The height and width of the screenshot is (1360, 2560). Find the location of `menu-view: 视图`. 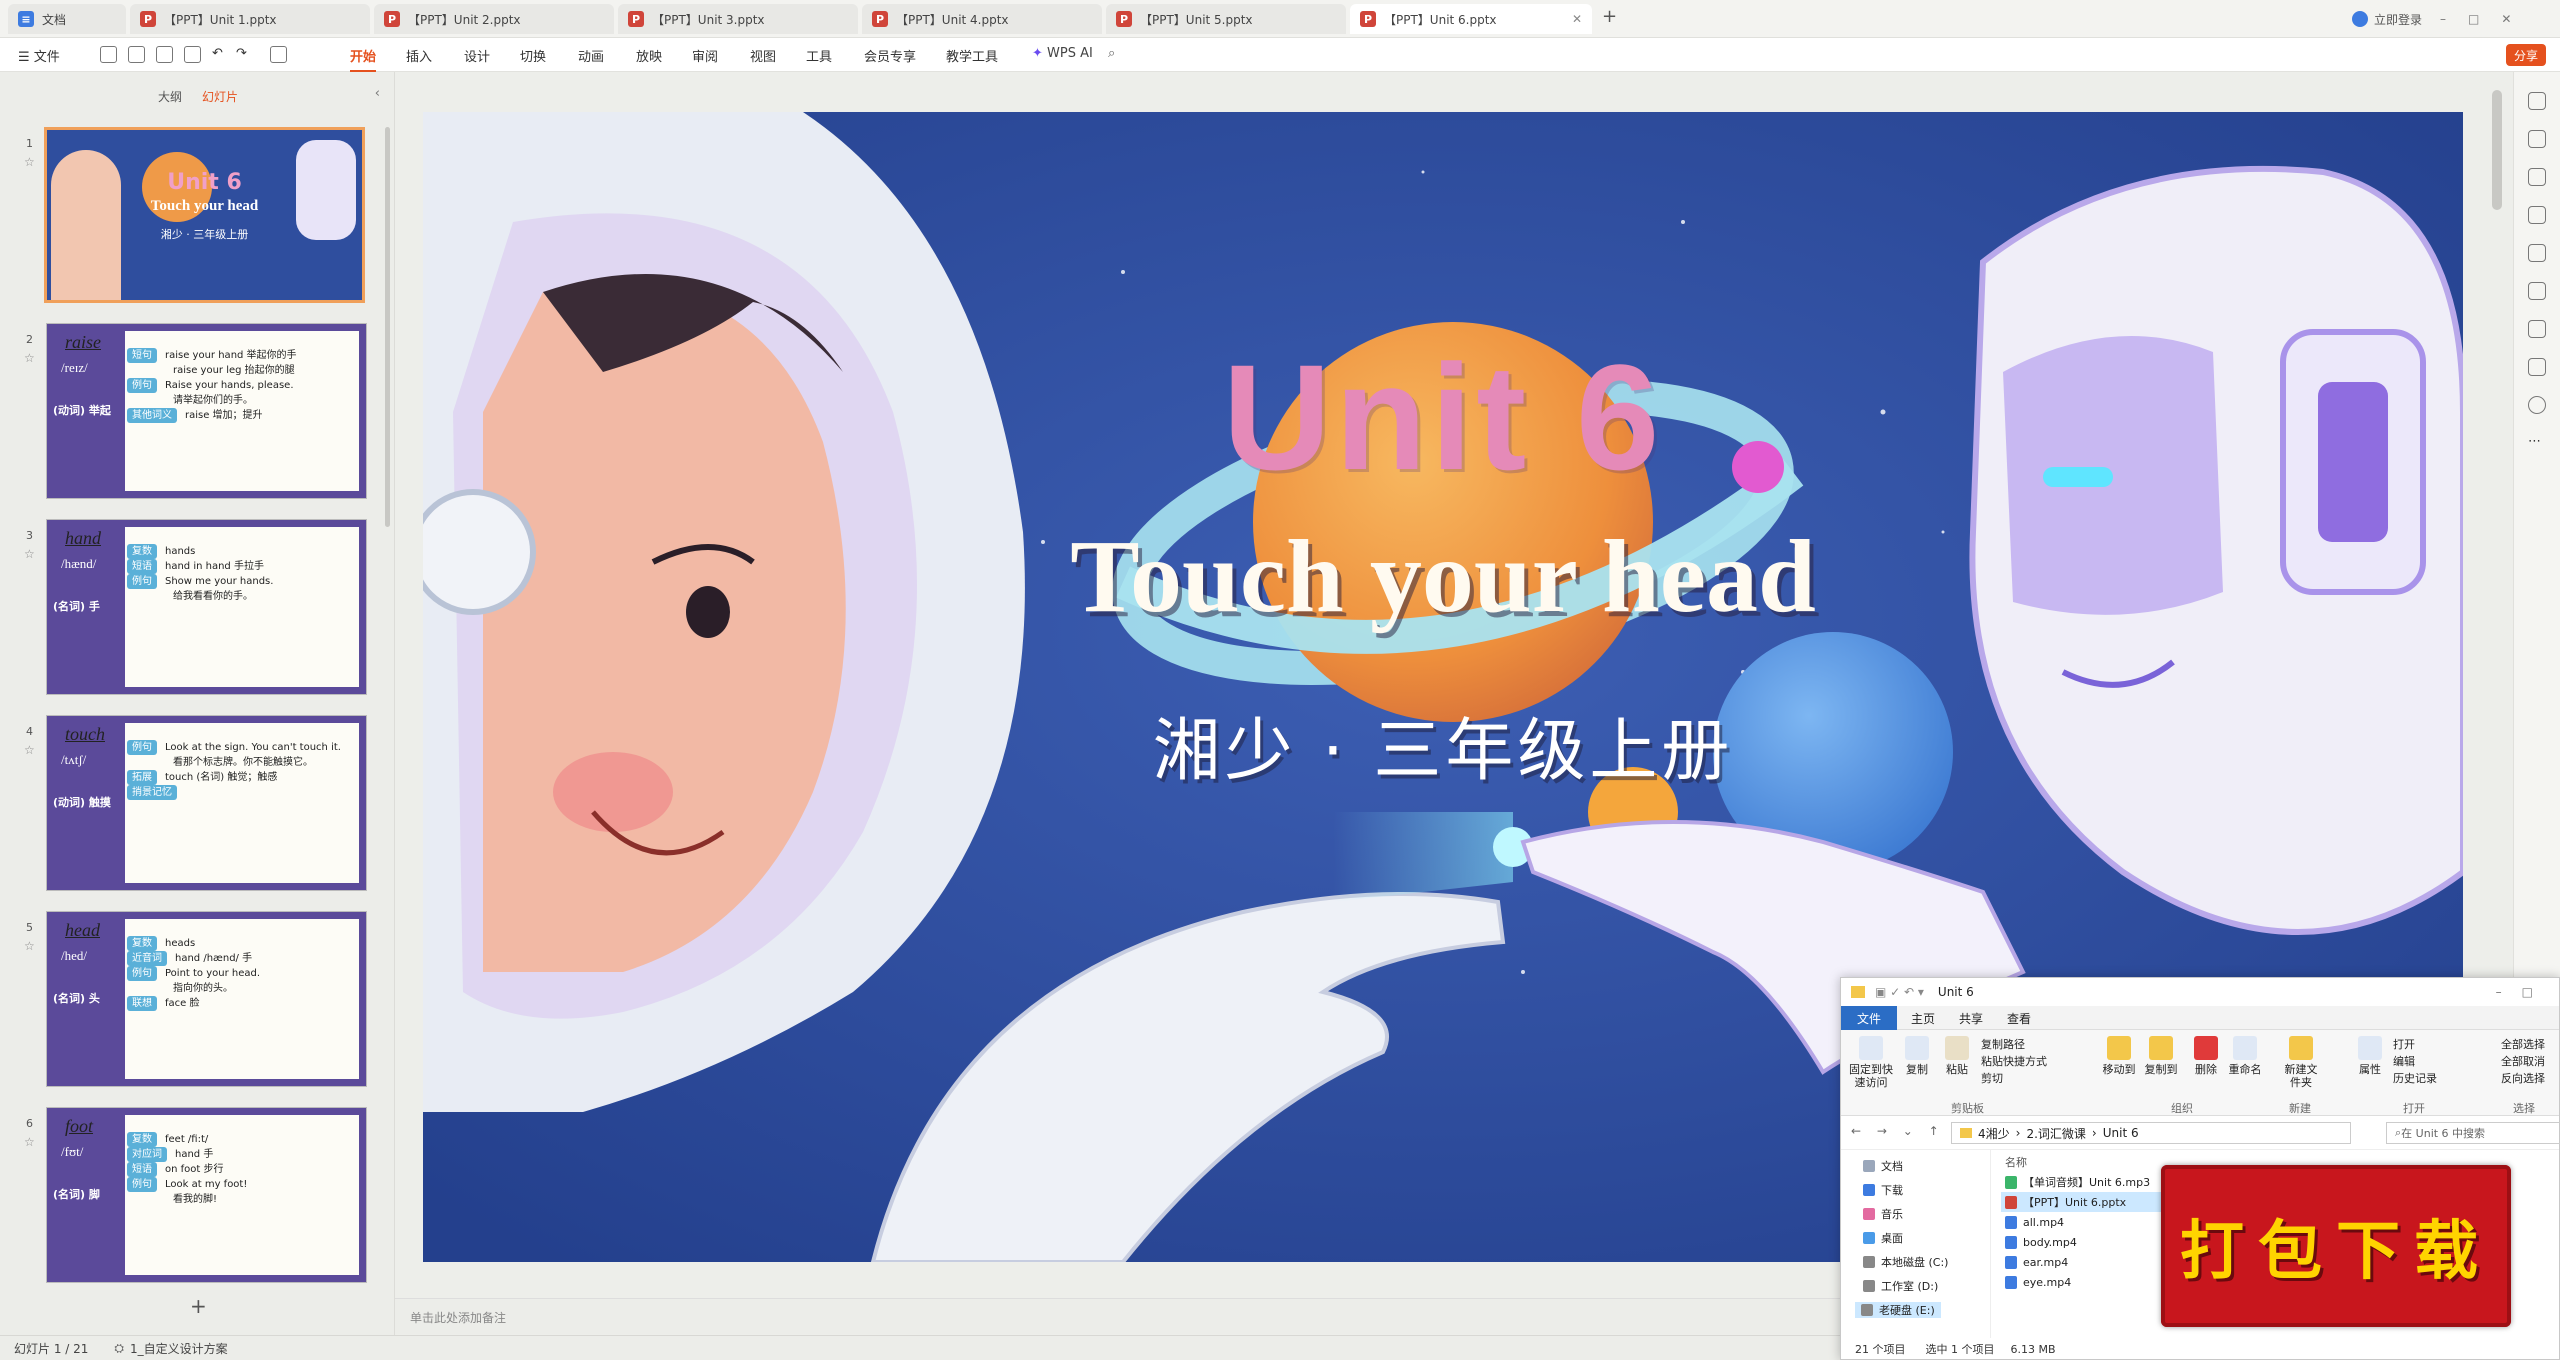

menu-view: 视图 is located at coordinates (763, 55).